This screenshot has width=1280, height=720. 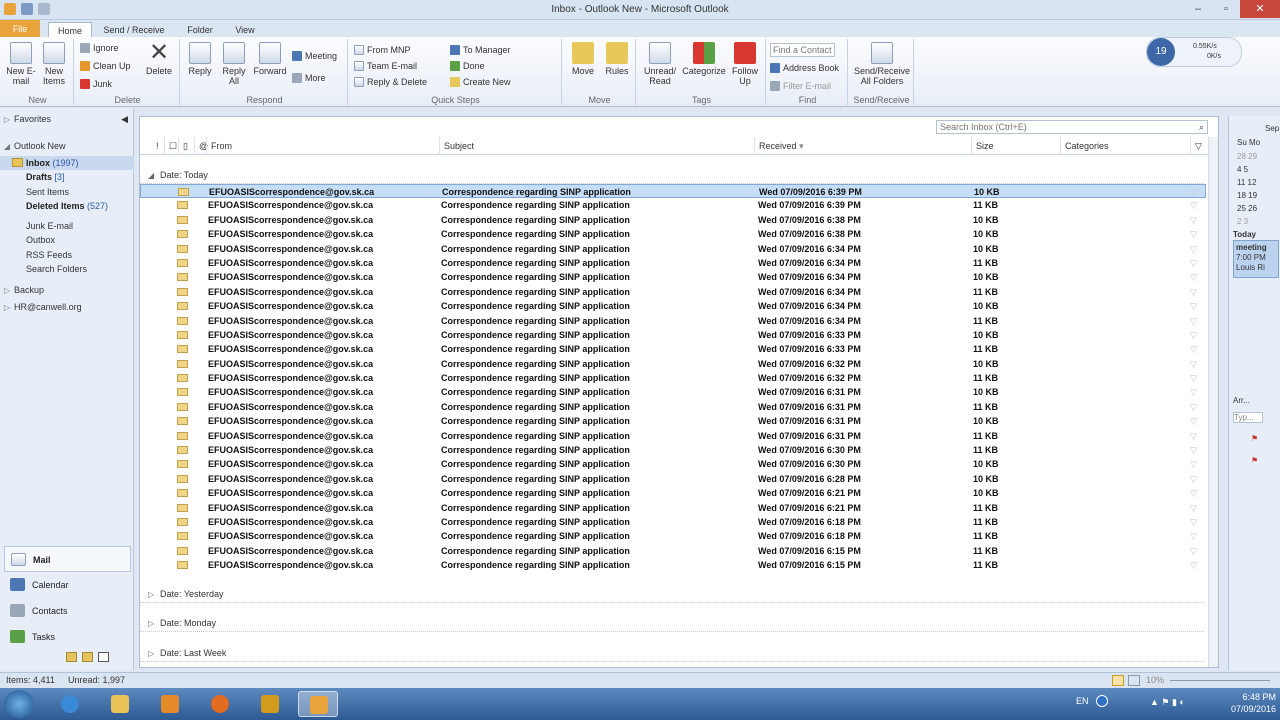 I want to click on quick-step-create-new: Create New, so click(x=480, y=82).